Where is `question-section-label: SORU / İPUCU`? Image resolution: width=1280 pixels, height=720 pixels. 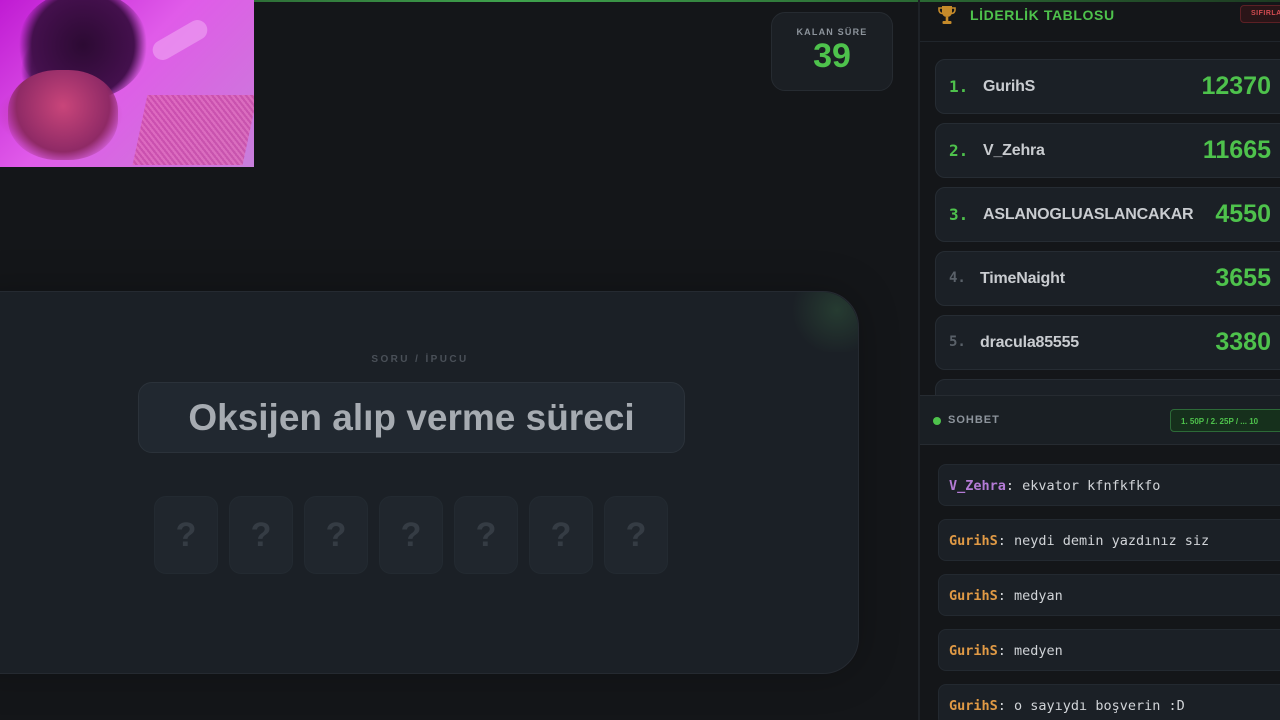 question-section-label: SORU / İPUCU is located at coordinates (420, 359).